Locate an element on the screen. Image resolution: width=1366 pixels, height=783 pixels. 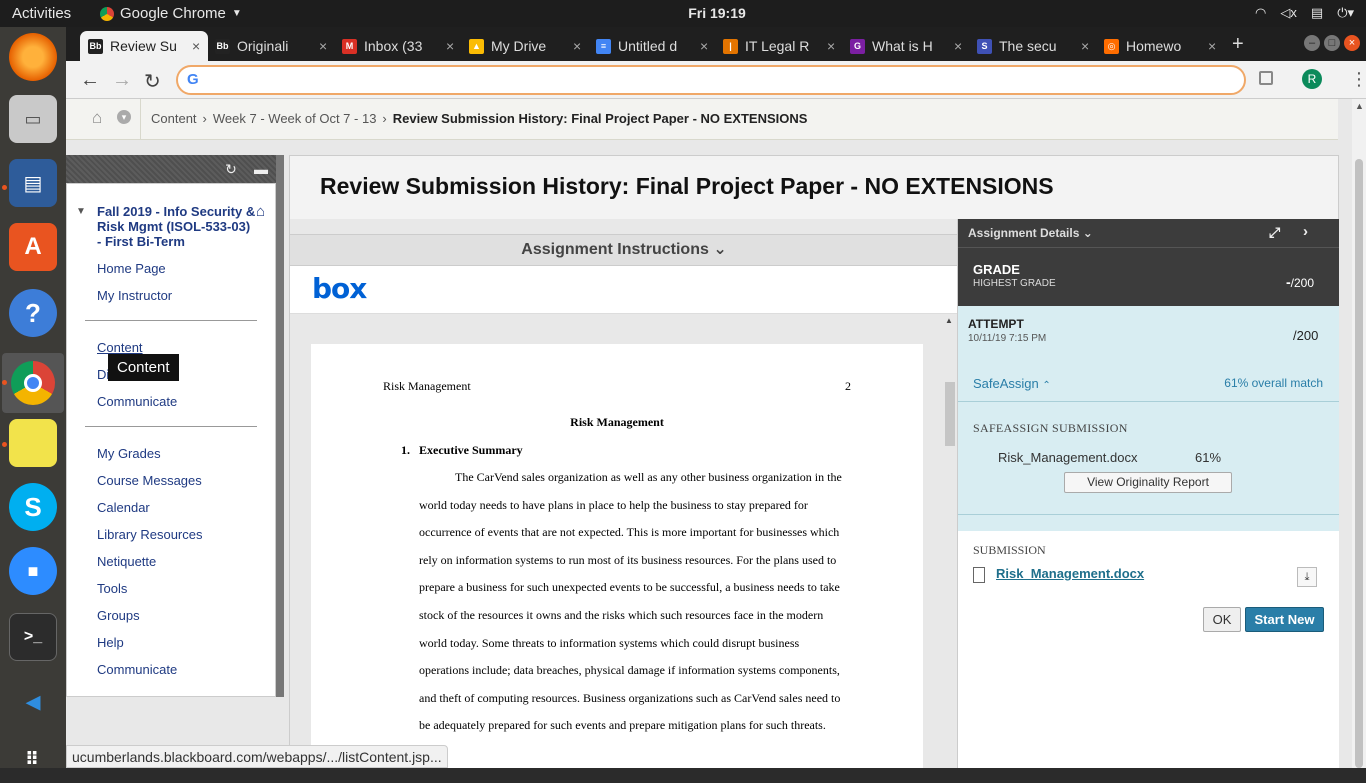
menu-netiquette: Netiquette is located at coordinates (126, 561).